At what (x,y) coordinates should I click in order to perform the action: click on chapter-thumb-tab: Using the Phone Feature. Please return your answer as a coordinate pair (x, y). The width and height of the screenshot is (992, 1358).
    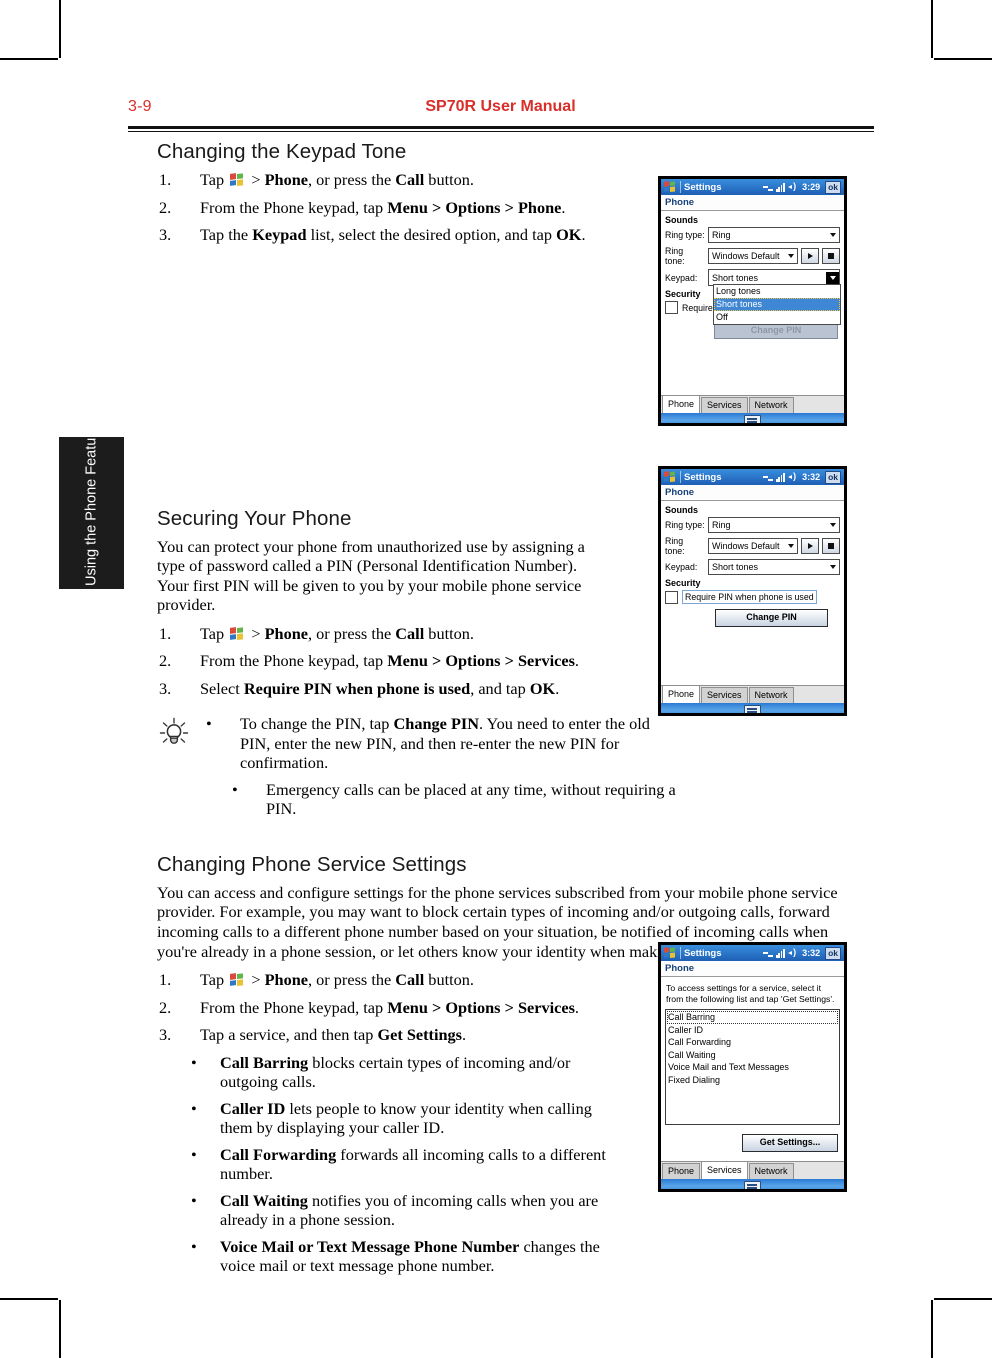
    Looking at the image, I should click on (91, 507).